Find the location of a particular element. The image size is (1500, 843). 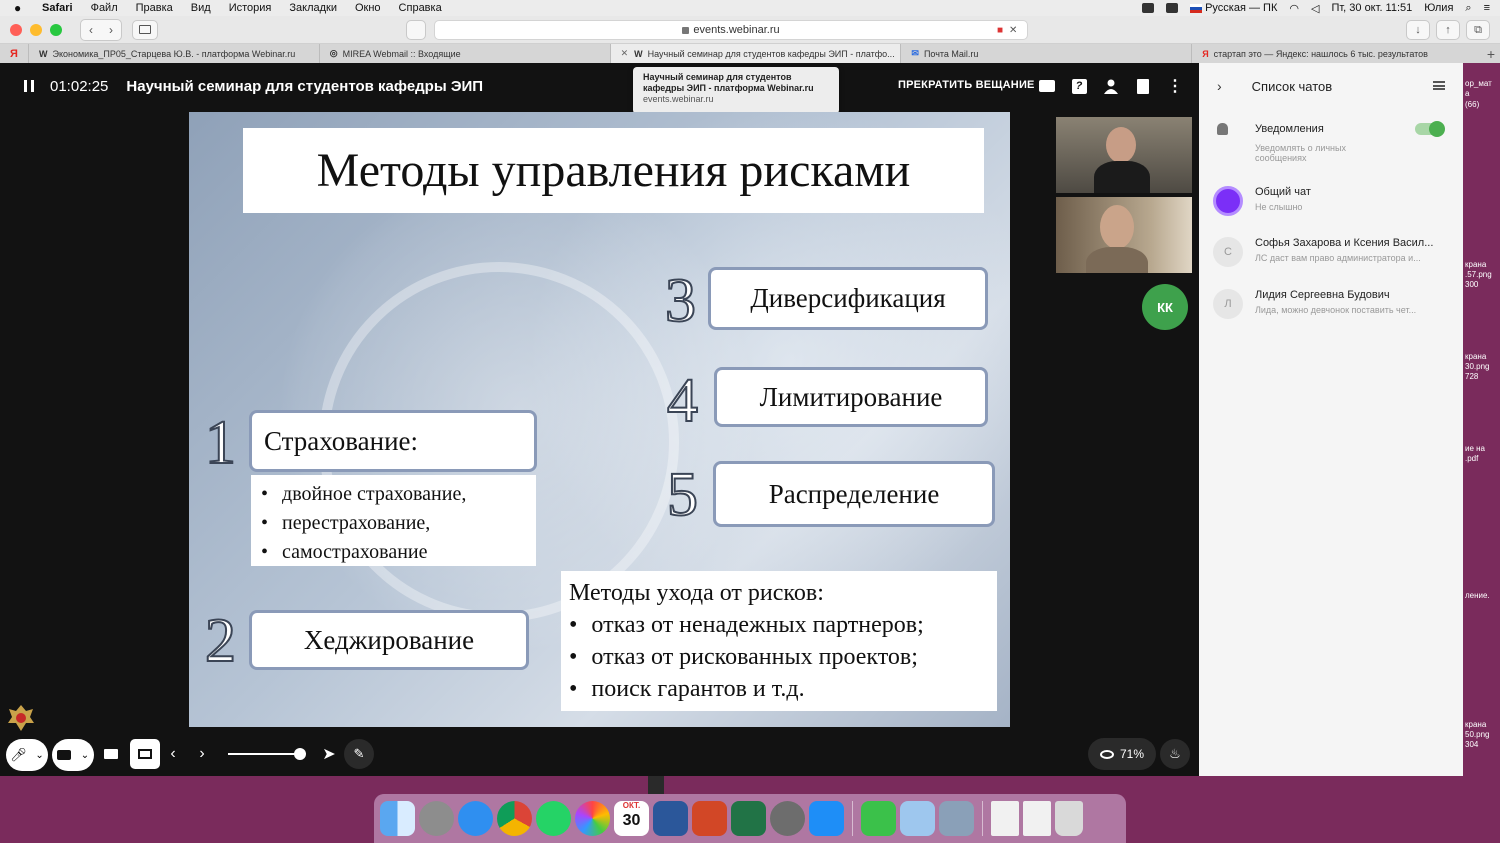

desktop-file-label: (66) is located at coordinates (1472, 105).